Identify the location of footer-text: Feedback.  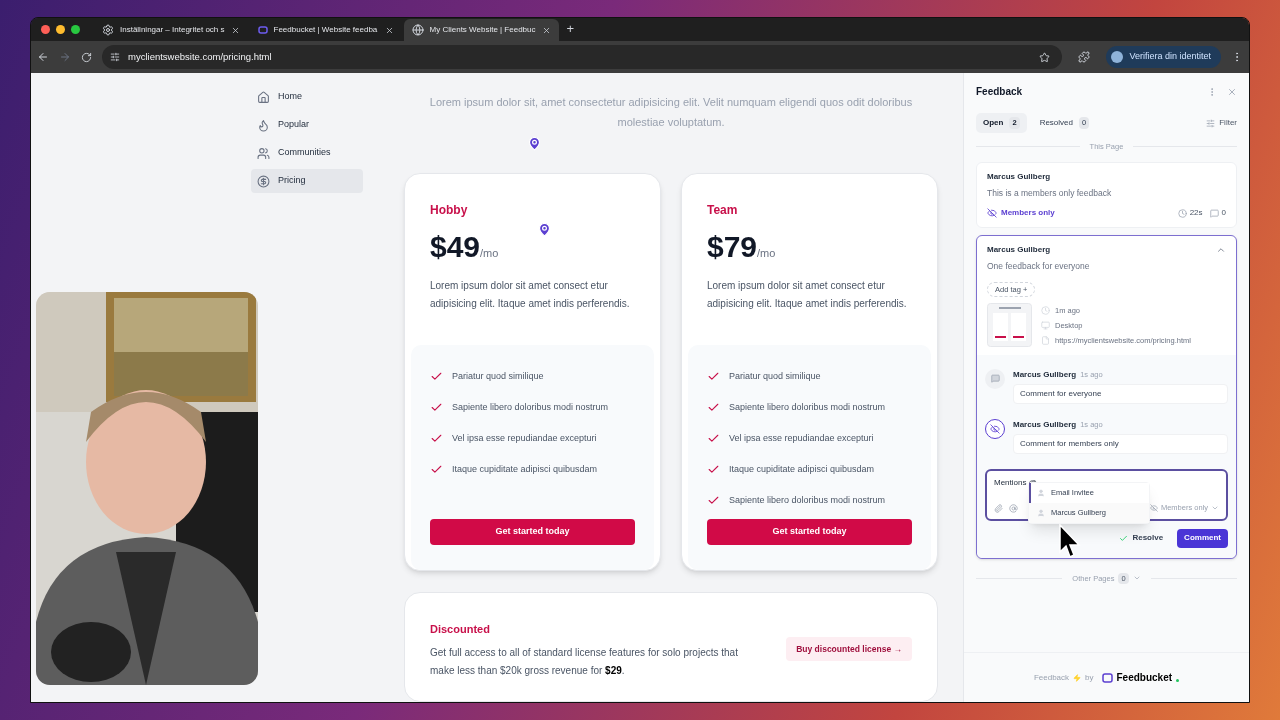
(1051, 677).